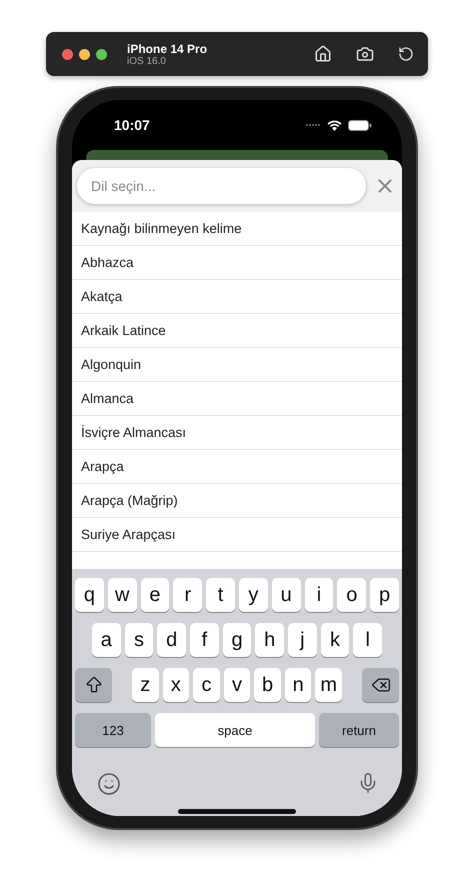 This screenshot has height=895, width=474. I want to click on letter-key: l, so click(367, 640).